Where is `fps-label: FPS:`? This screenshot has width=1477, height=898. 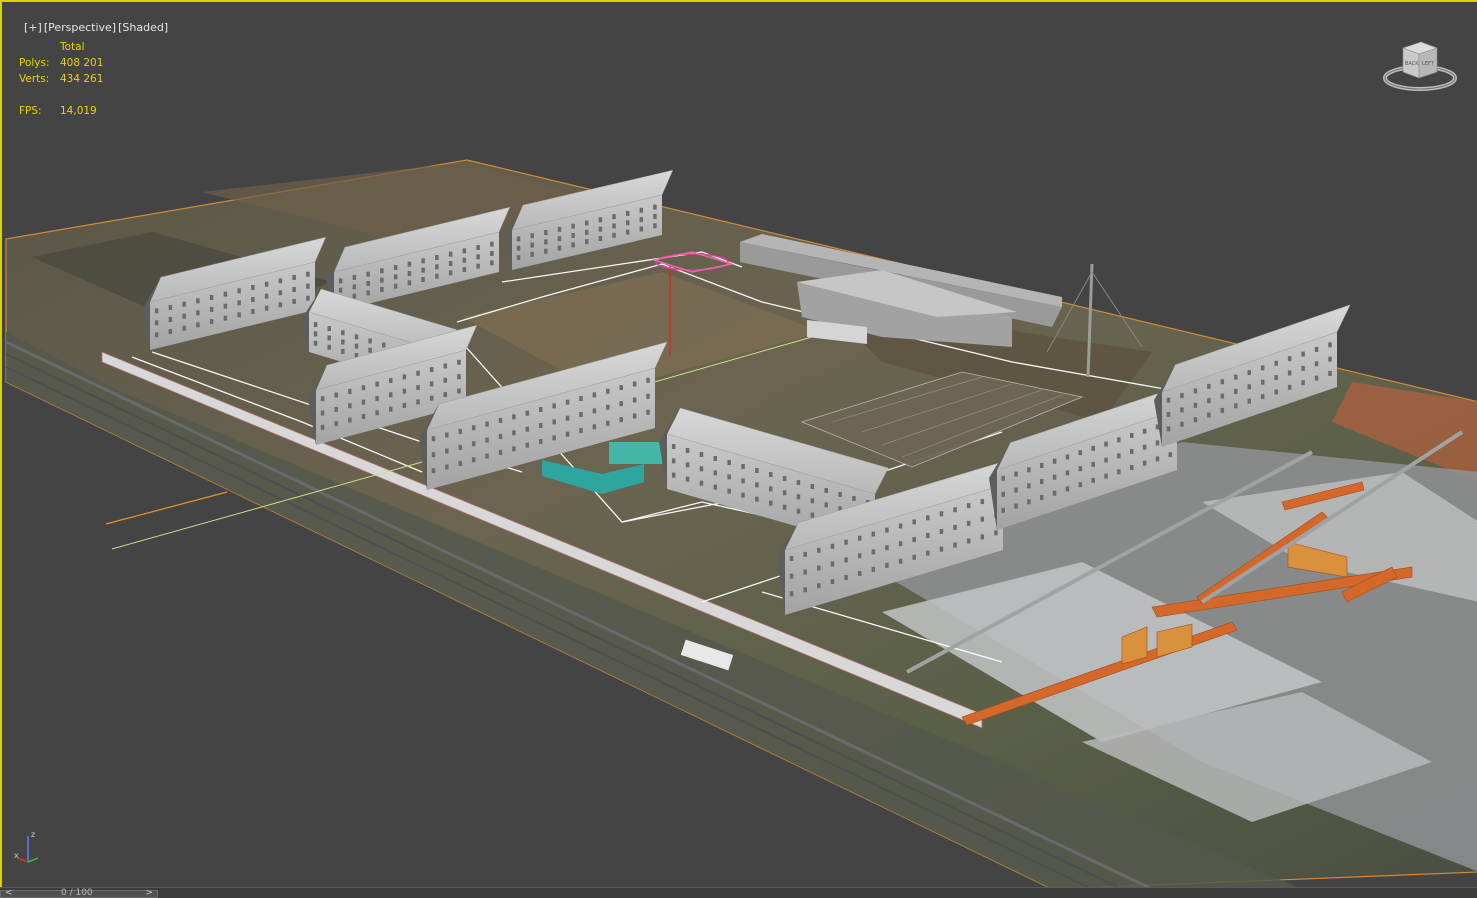
fps-label: FPS: is located at coordinates (30, 111).